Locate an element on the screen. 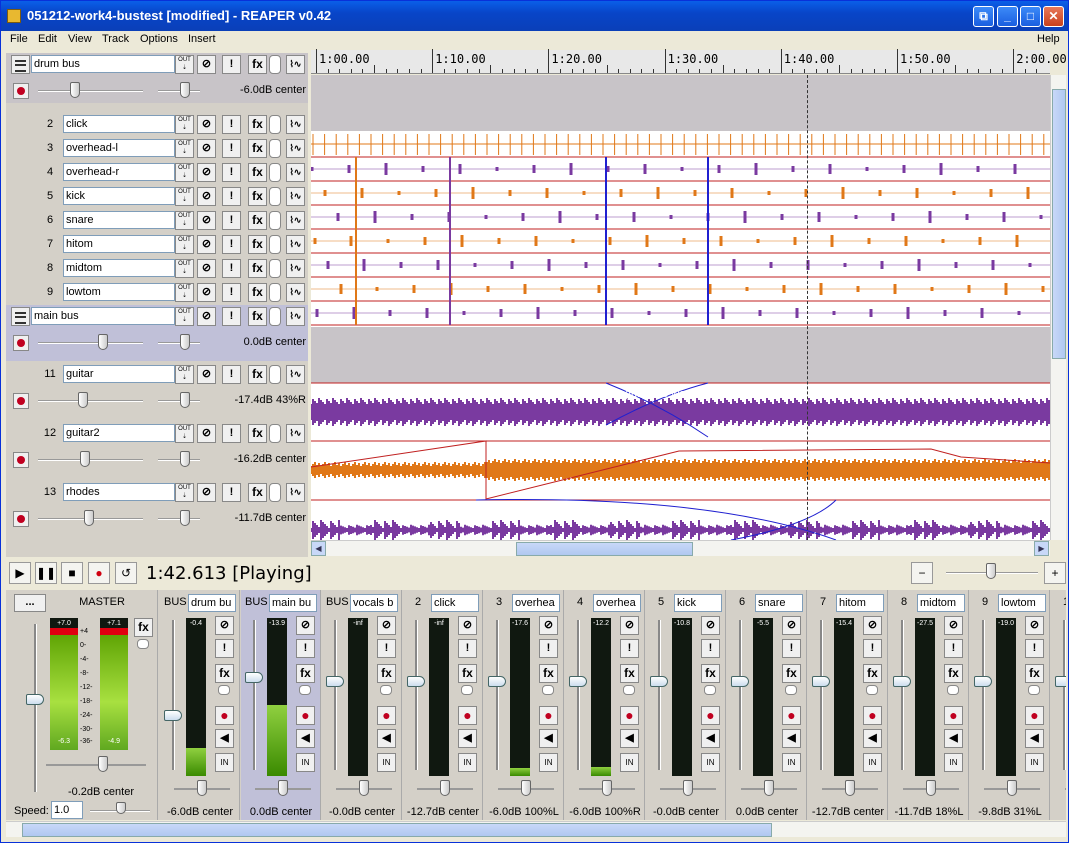 The image size is (1069, 843). track-row: main bus OUT ⇣ ⊘! fx ⌇∿ 0.0dB center is located at coordinates (157, 333).